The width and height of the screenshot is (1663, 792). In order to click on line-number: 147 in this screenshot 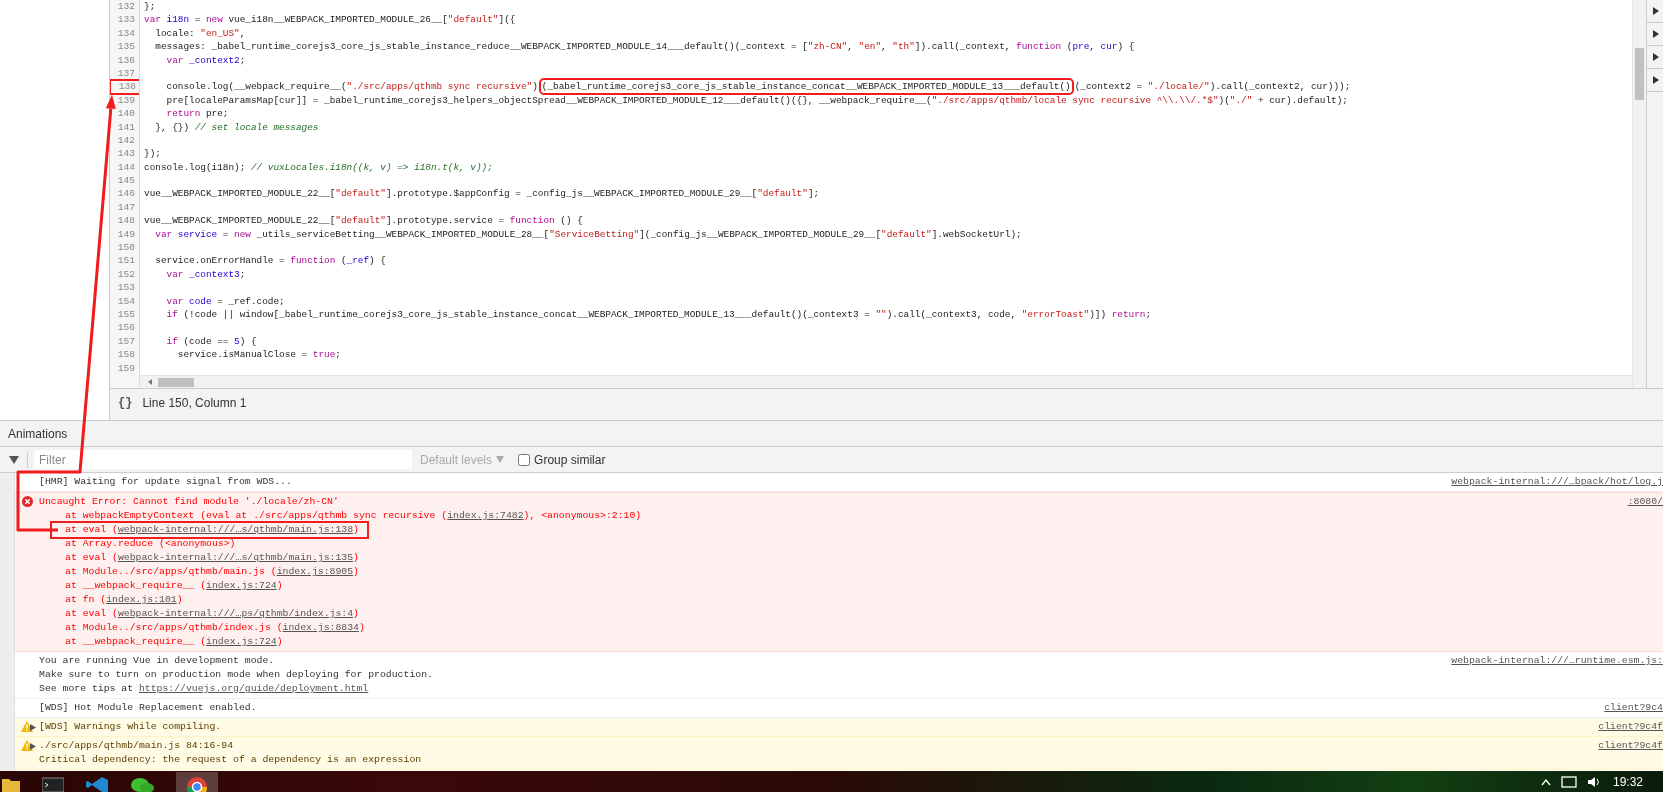, I will do `click(126, 207)`.